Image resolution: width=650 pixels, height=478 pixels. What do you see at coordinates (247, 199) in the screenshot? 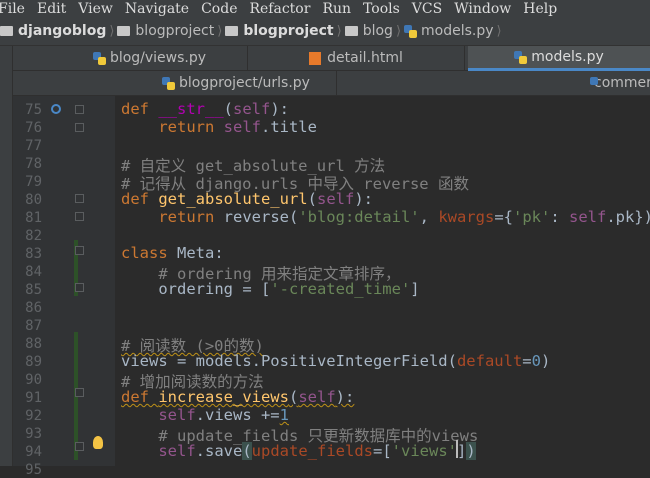
I see `code-line: def get_absolute_url(self):` at bounding box center [247, 199].